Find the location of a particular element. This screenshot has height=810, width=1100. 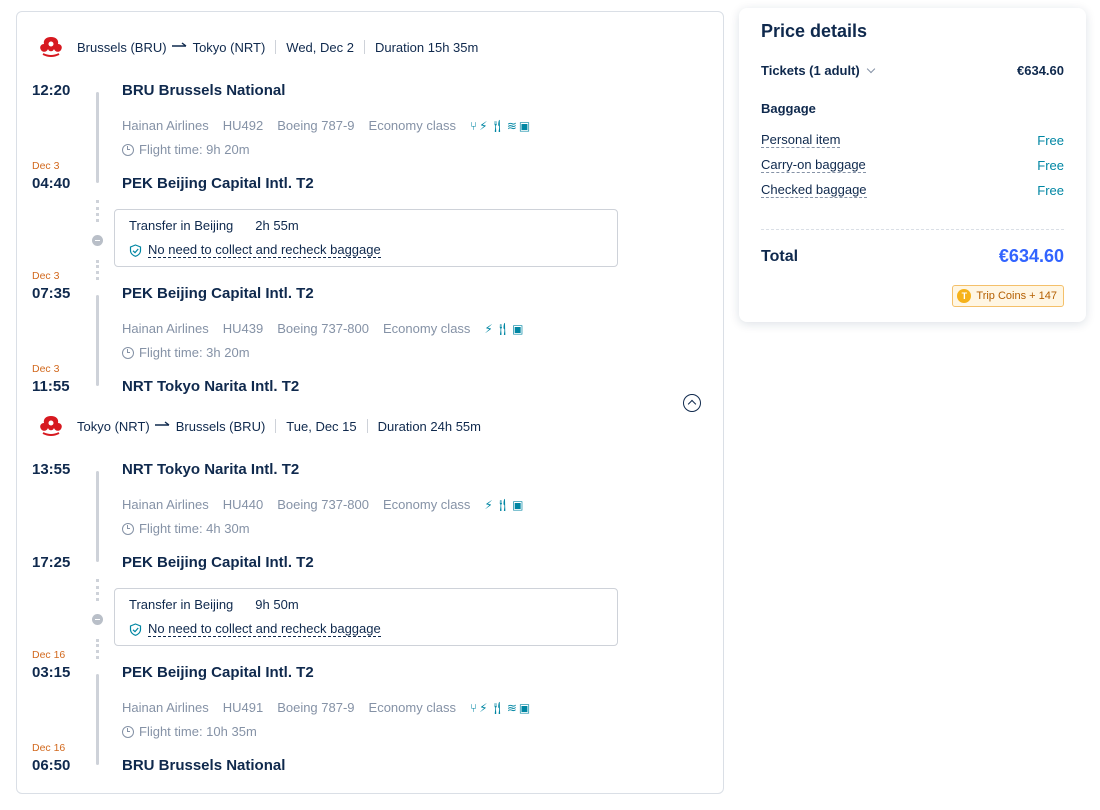

departure-time: 13:55 is located at coordinates (51, 469).